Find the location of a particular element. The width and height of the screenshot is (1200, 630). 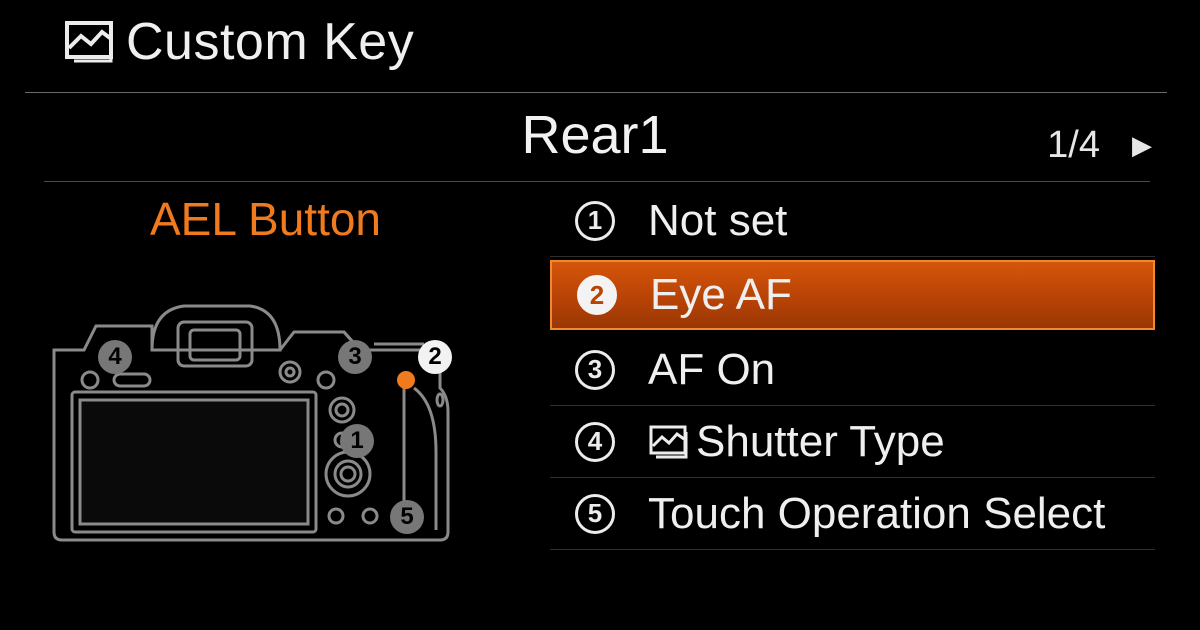

page-title: Custom Key is located at coordinates (270, 42).